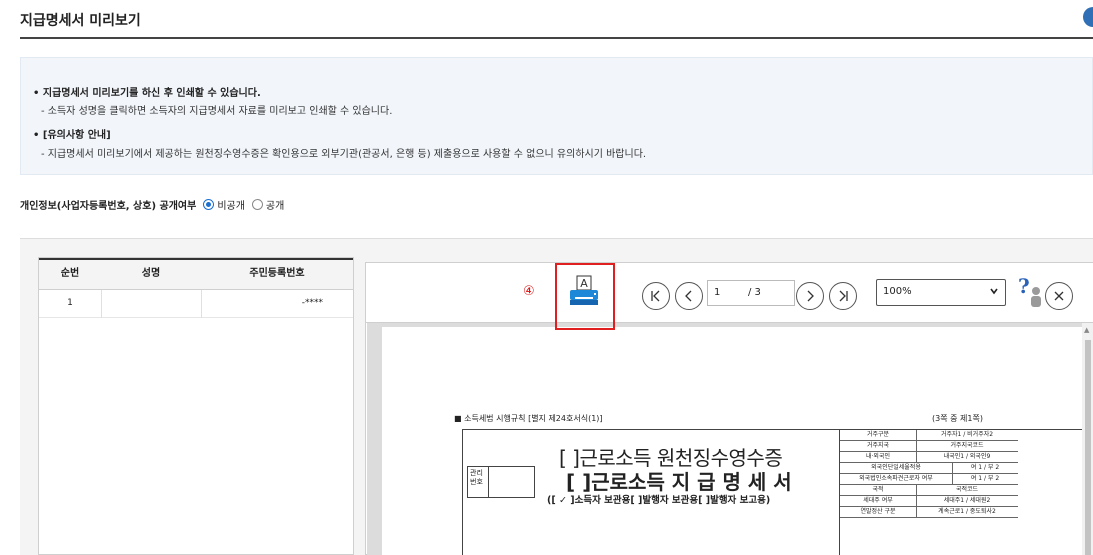  What do you see at coordinates (941, 292) in the screenshot?
I see `zoom-select: 100%` at bounding box center [941, 292].